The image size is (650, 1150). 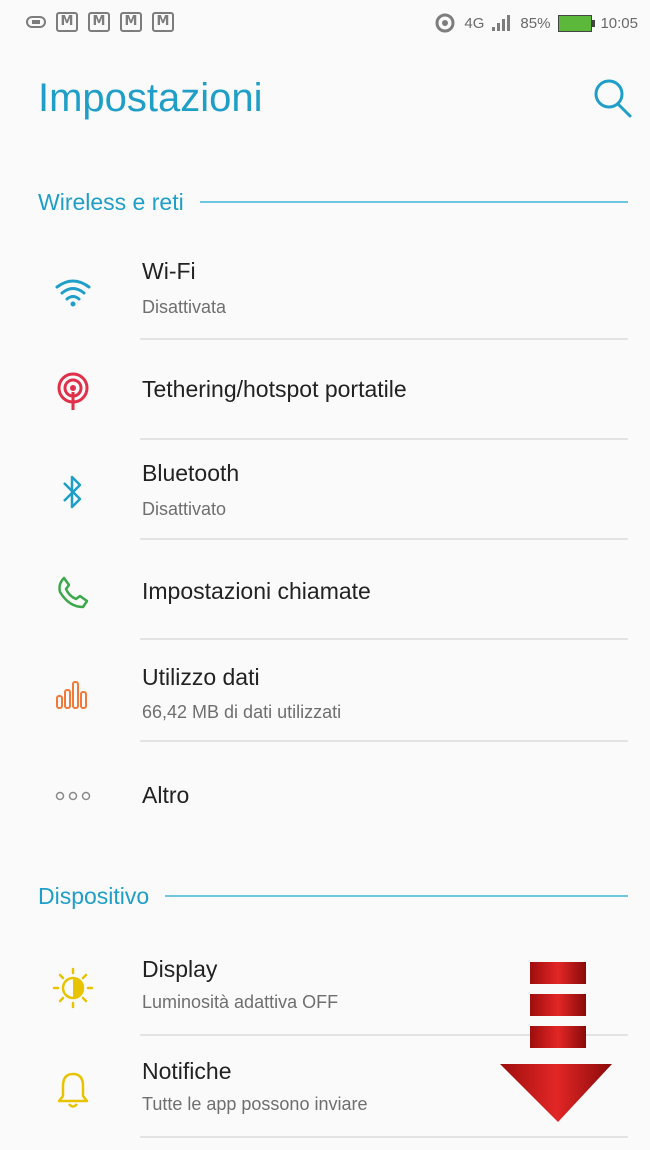 I want to click on notification-icons: M M M M, so click(x=100, y=22).